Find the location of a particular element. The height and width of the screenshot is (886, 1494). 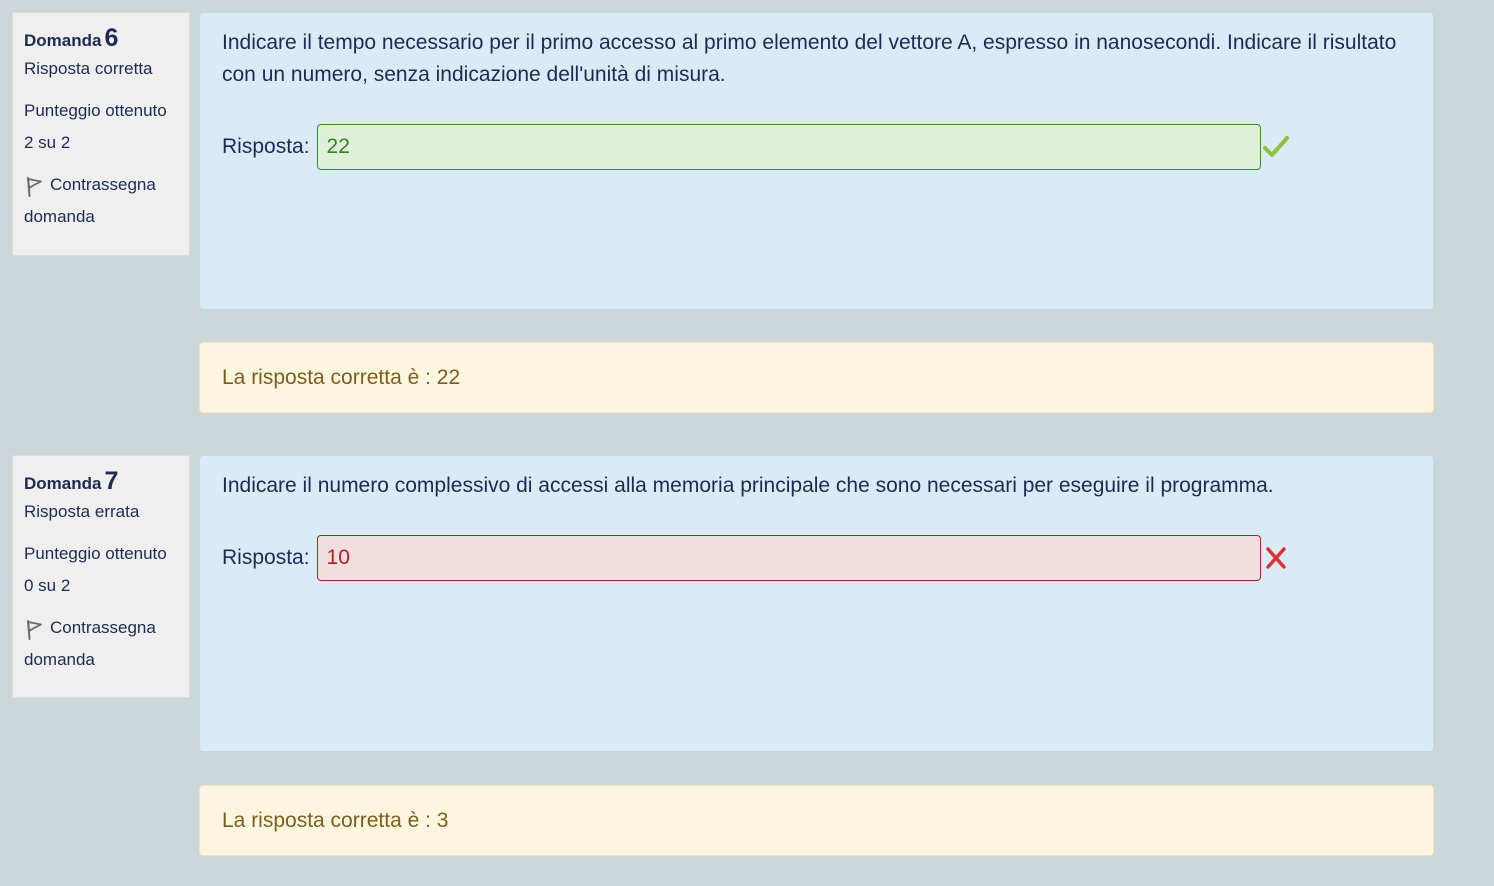

question-state: Risposta corretta is located at coordinates (88, 68).